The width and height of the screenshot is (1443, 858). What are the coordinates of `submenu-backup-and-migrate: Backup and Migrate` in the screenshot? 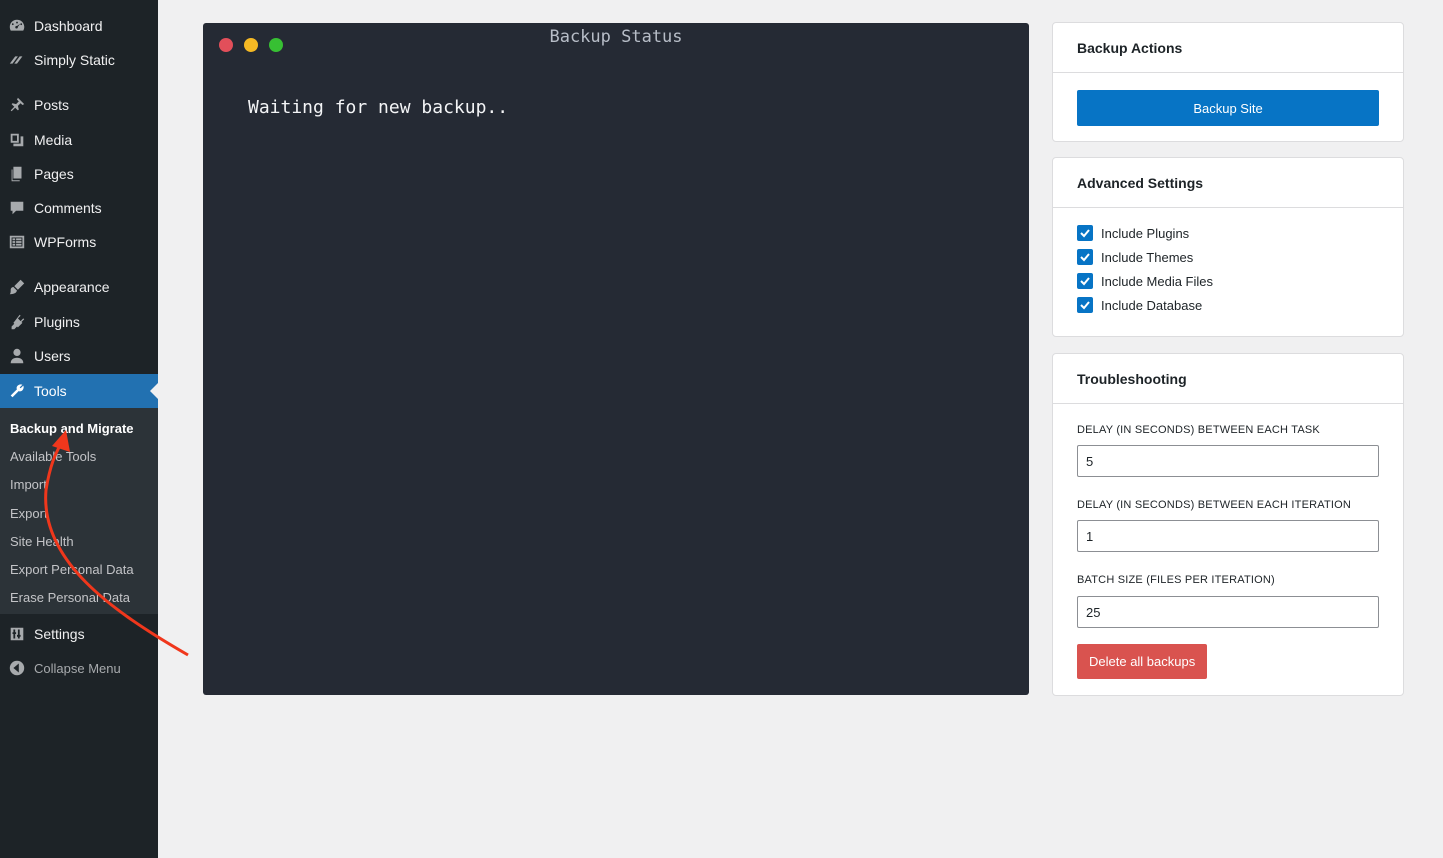 It's located at (72, 428).